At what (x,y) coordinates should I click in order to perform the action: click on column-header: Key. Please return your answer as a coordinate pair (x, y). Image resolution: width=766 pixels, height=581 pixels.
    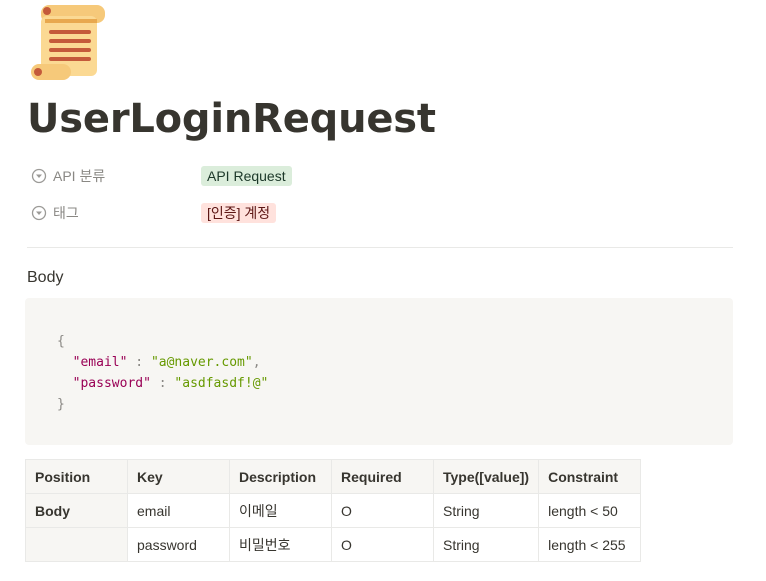
    Looking at the image, I should click on (178, 476).